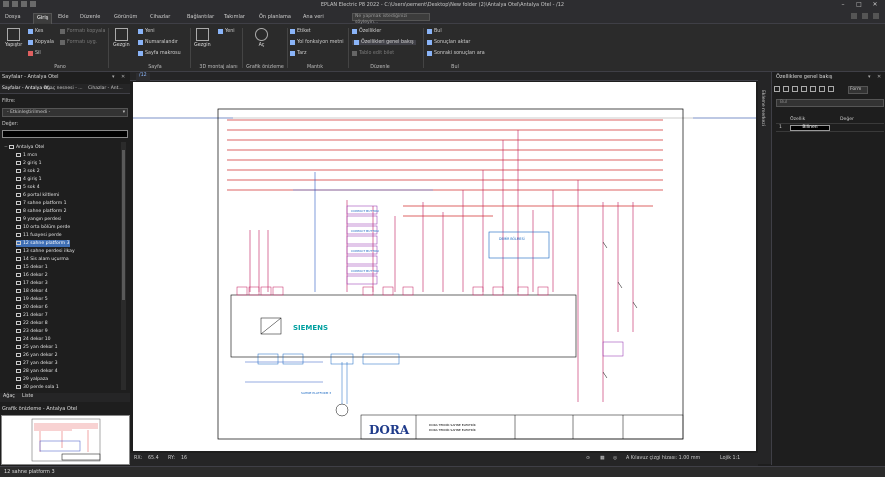 The image size is (885, 477). What do you see at coordinates (125, 17) in the screenshot?
I see `tab-view: Görünüm` at bounding box center [125, 17].